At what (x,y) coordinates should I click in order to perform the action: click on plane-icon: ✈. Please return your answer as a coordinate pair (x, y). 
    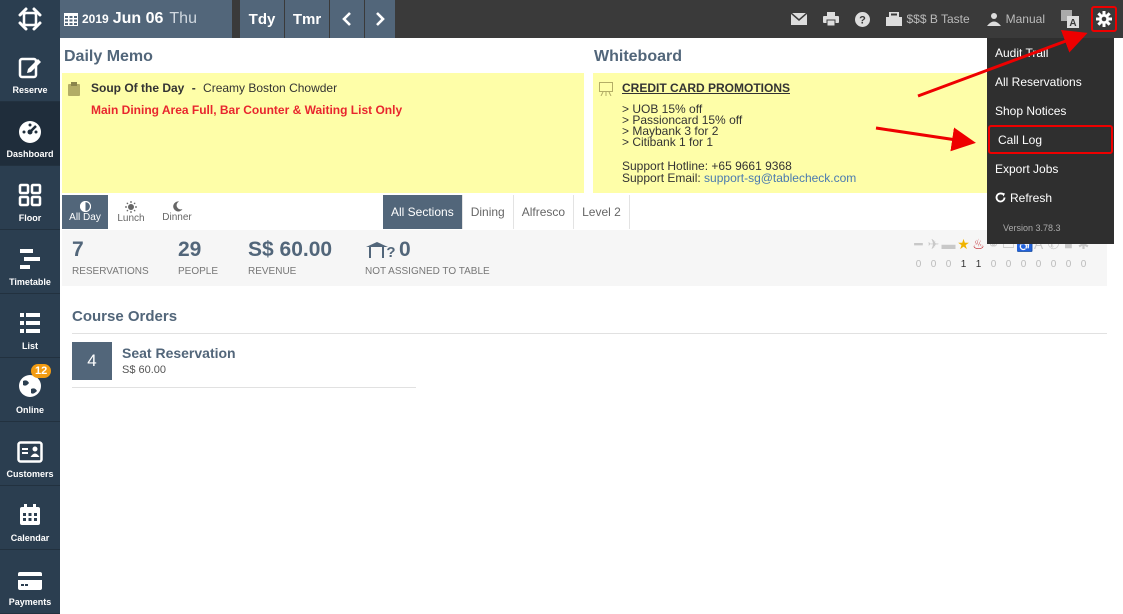
    Looking at the image, I should click on (933, 244).